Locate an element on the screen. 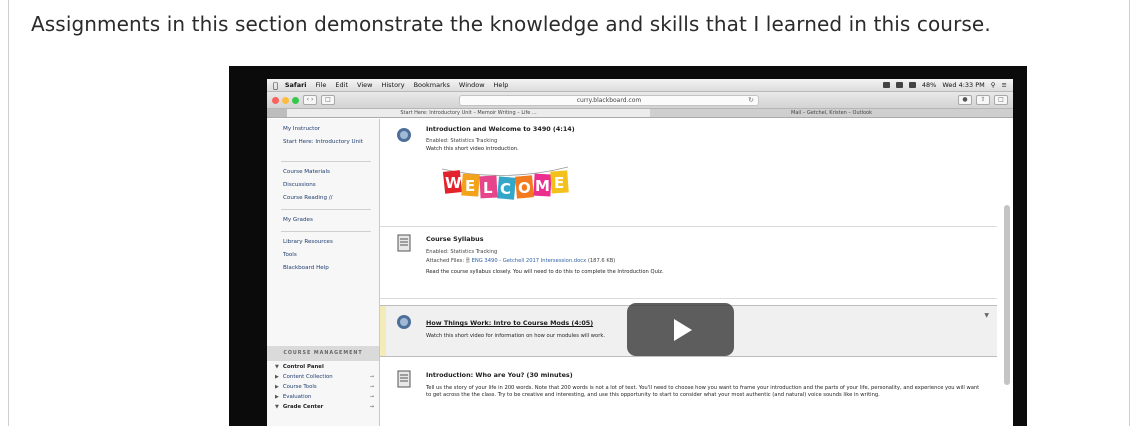 Image resolution: width=1136 pixels, height=426 pixels. cm-label: Control Panel is located at coordinates (303, 367).